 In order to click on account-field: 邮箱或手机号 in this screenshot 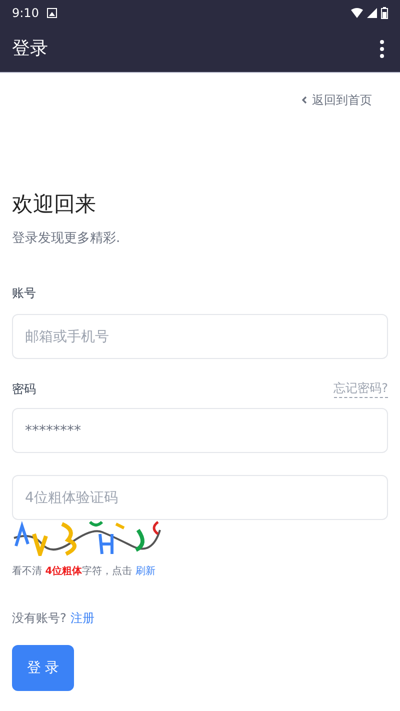, I will do `click(200, 336)`.